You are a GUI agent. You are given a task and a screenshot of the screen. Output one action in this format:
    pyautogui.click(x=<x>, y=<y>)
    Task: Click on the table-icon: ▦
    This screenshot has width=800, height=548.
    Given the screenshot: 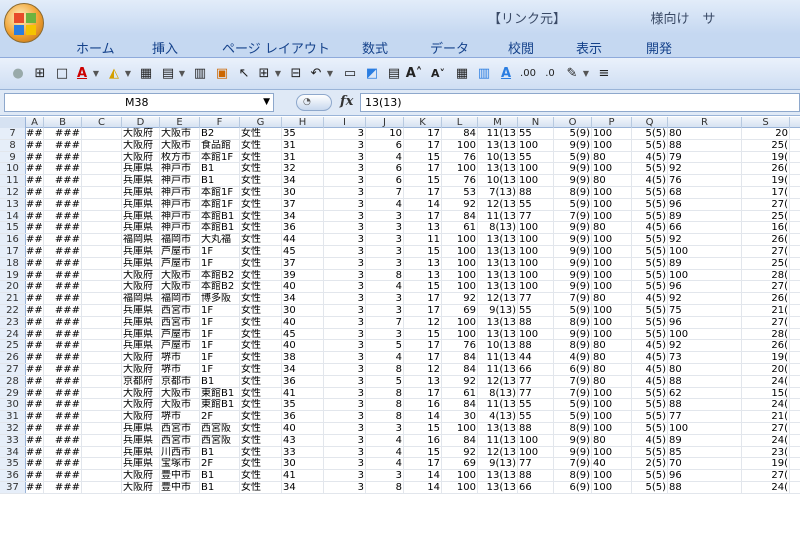 What is the action you would take?
    pyautogui.click(x=146, y=74)
    